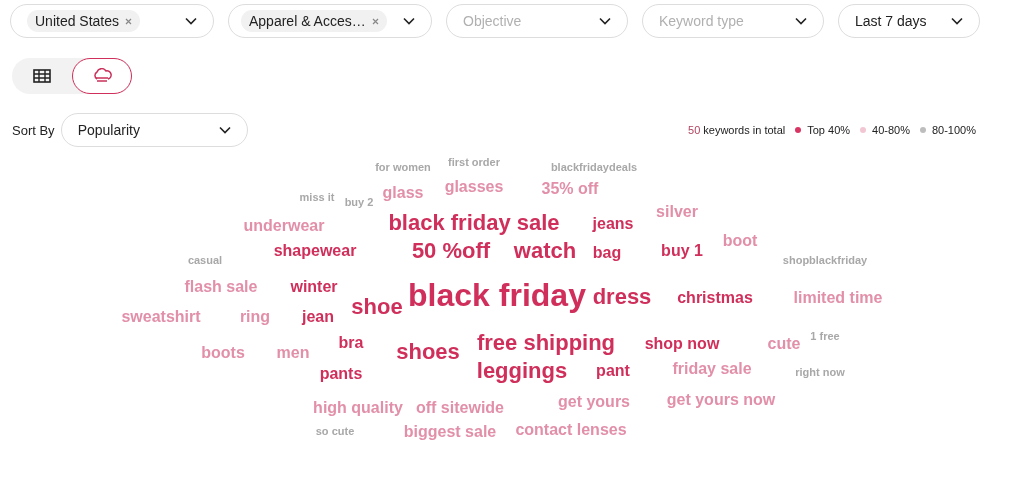  Describe the element at coordinates (284, 226) in the screenshot. I see `keyword: underwear` at that location.